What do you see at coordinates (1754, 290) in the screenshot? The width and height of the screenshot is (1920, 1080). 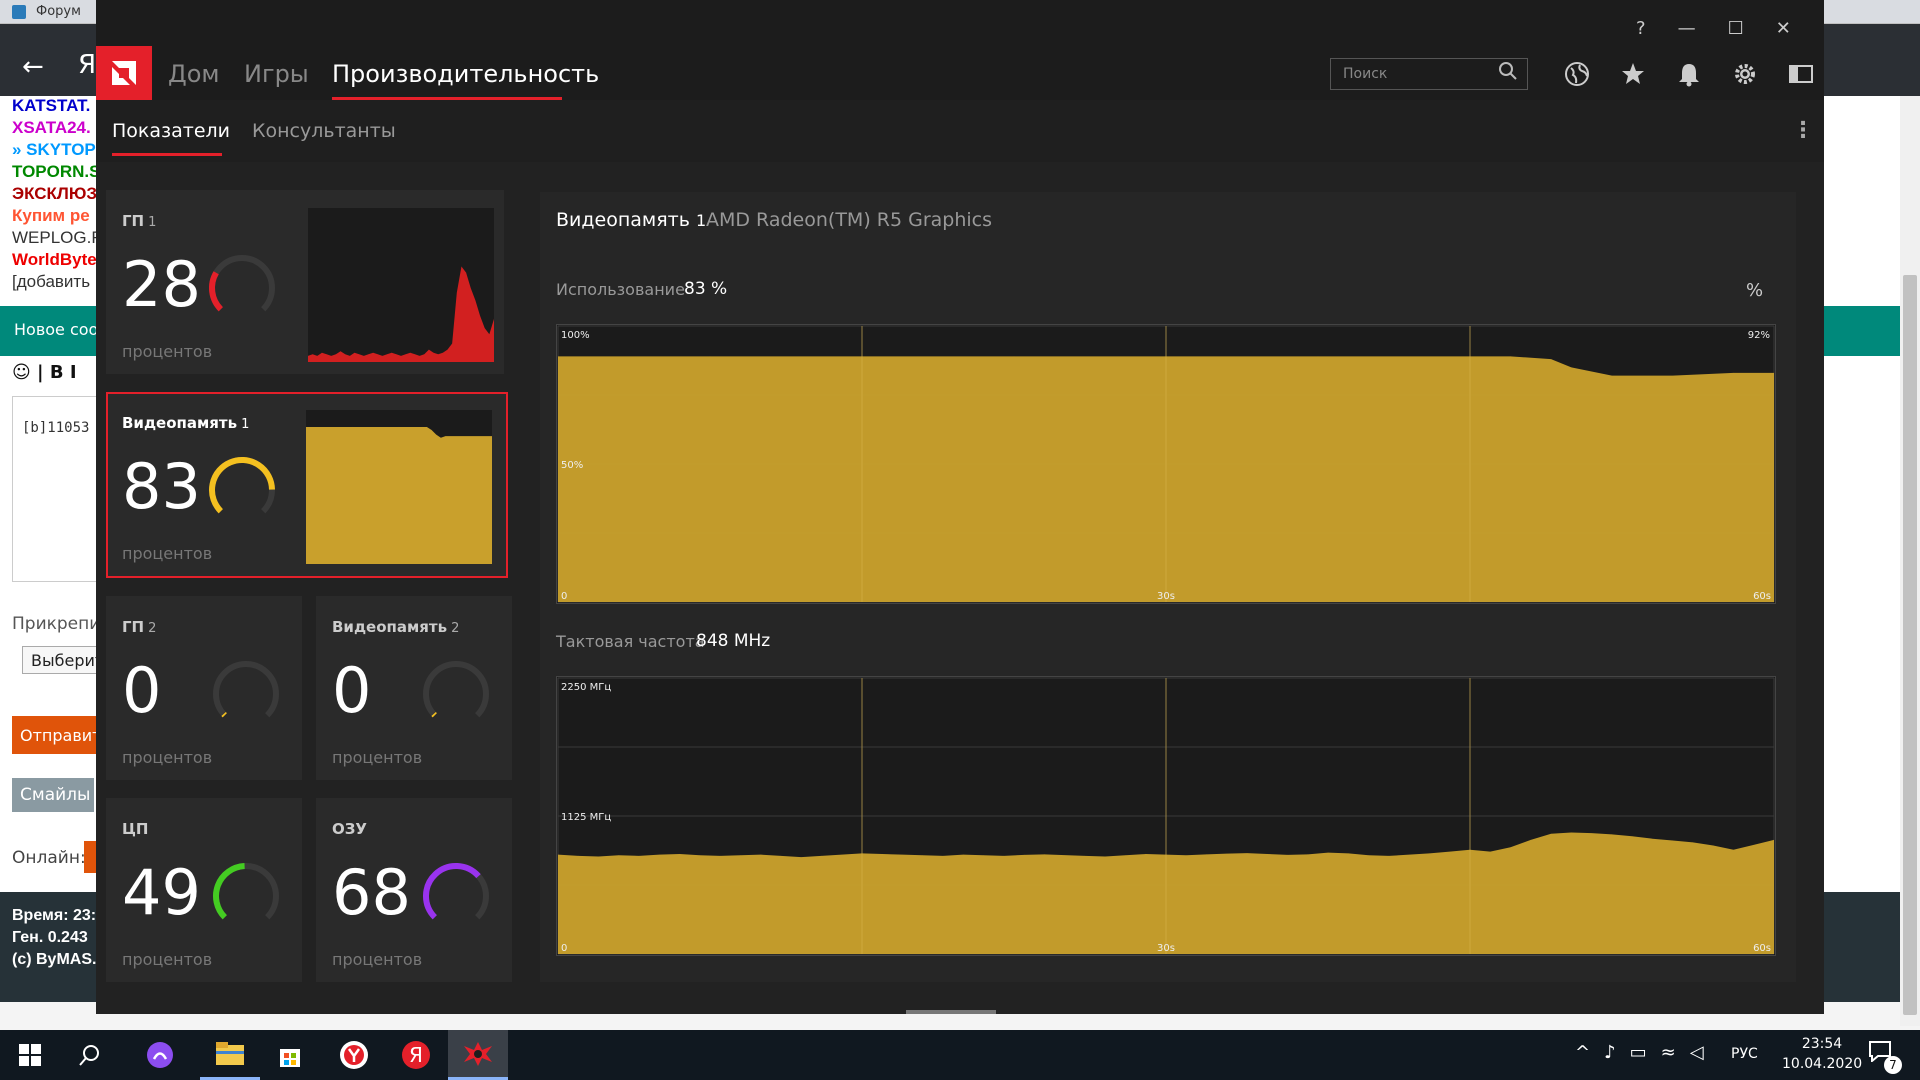 I see `usage-unit-toggle: %` at bounding box center [1754, 290].